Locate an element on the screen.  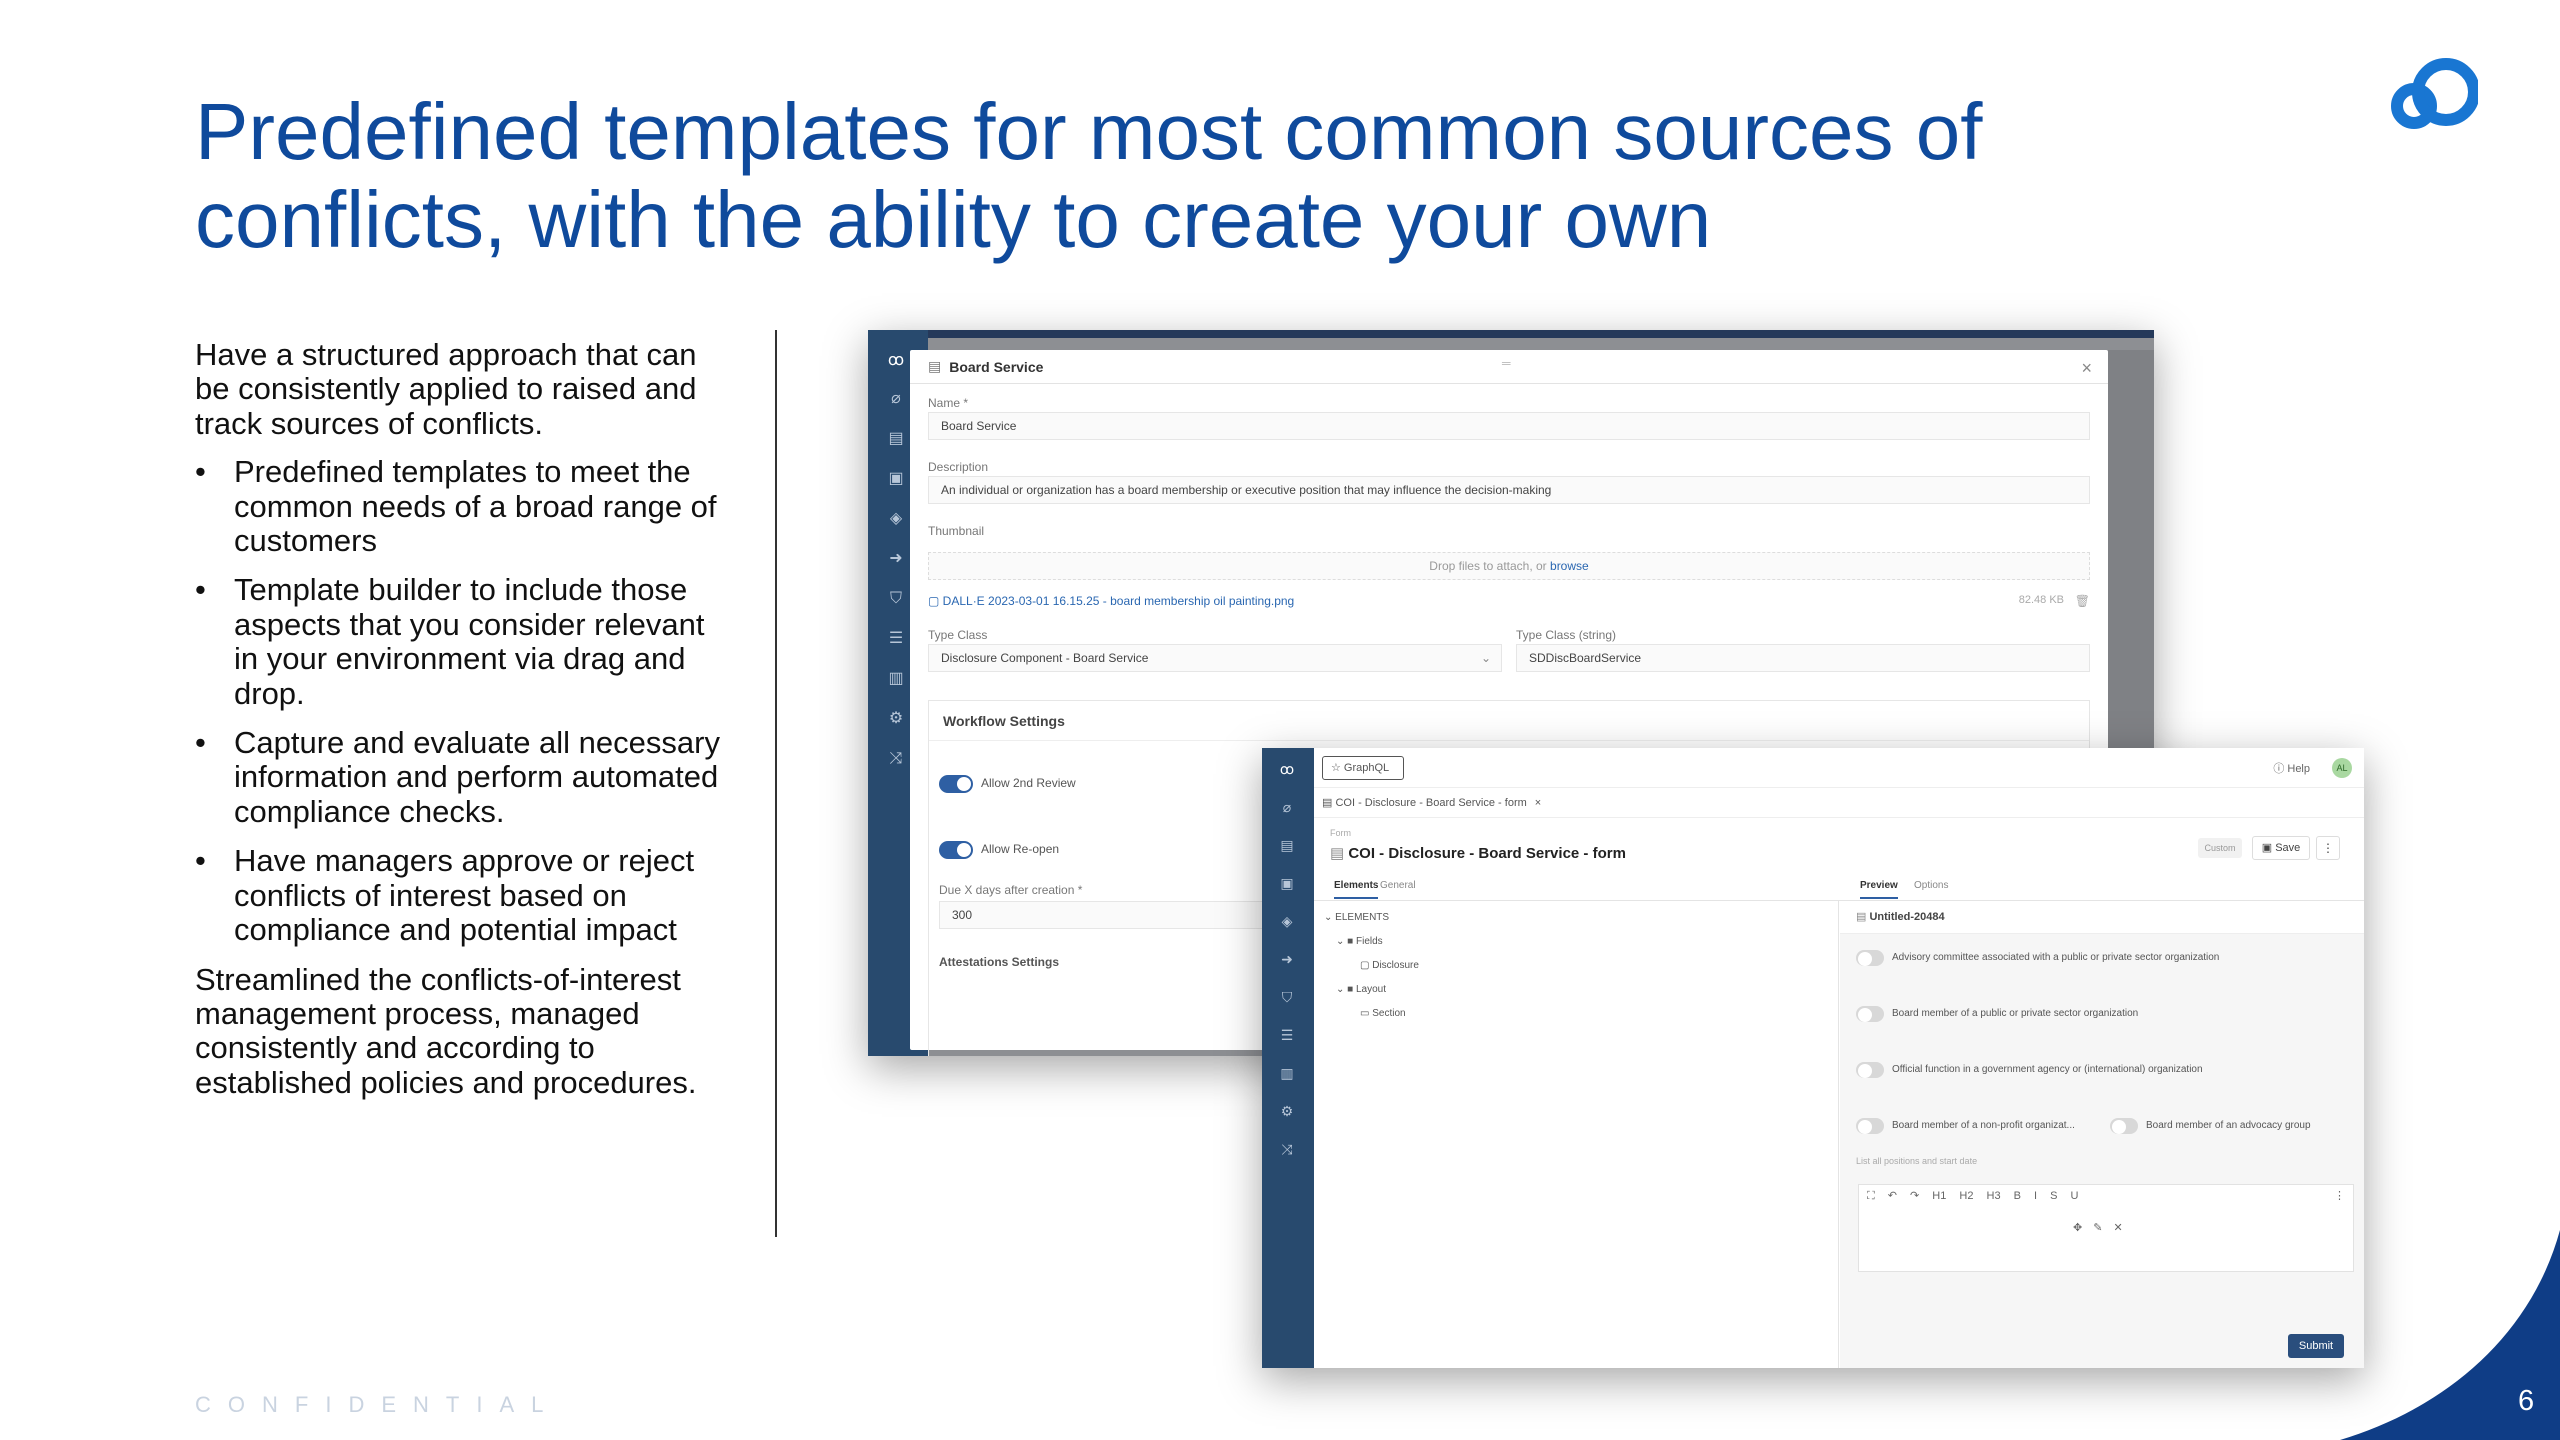
column-divider is located at coordinates (776, 783).